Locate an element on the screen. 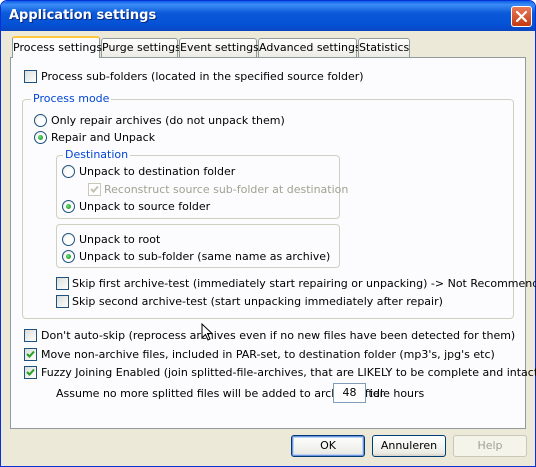 This screenshot has height=467, width=536. unpack-to-source-label: Unpack to source folder is located at coordinates (145, 206).